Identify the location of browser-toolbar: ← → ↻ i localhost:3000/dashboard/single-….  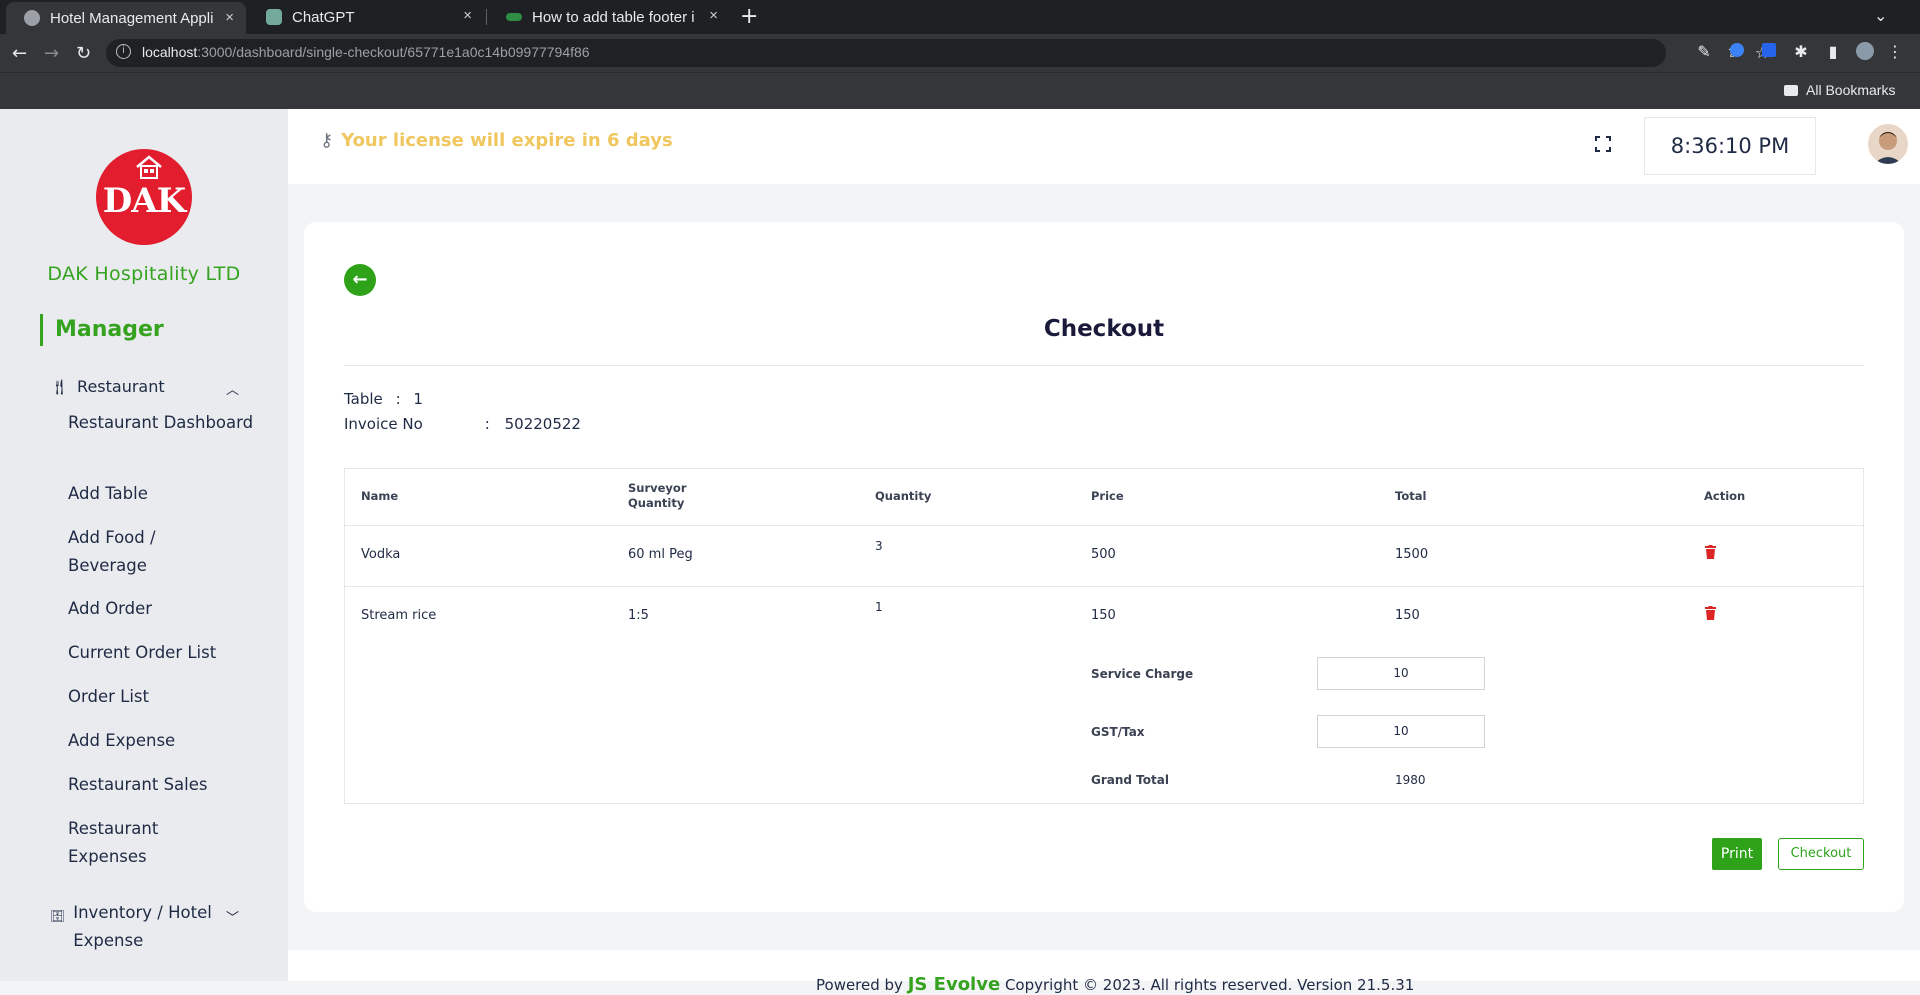
(960, 53).